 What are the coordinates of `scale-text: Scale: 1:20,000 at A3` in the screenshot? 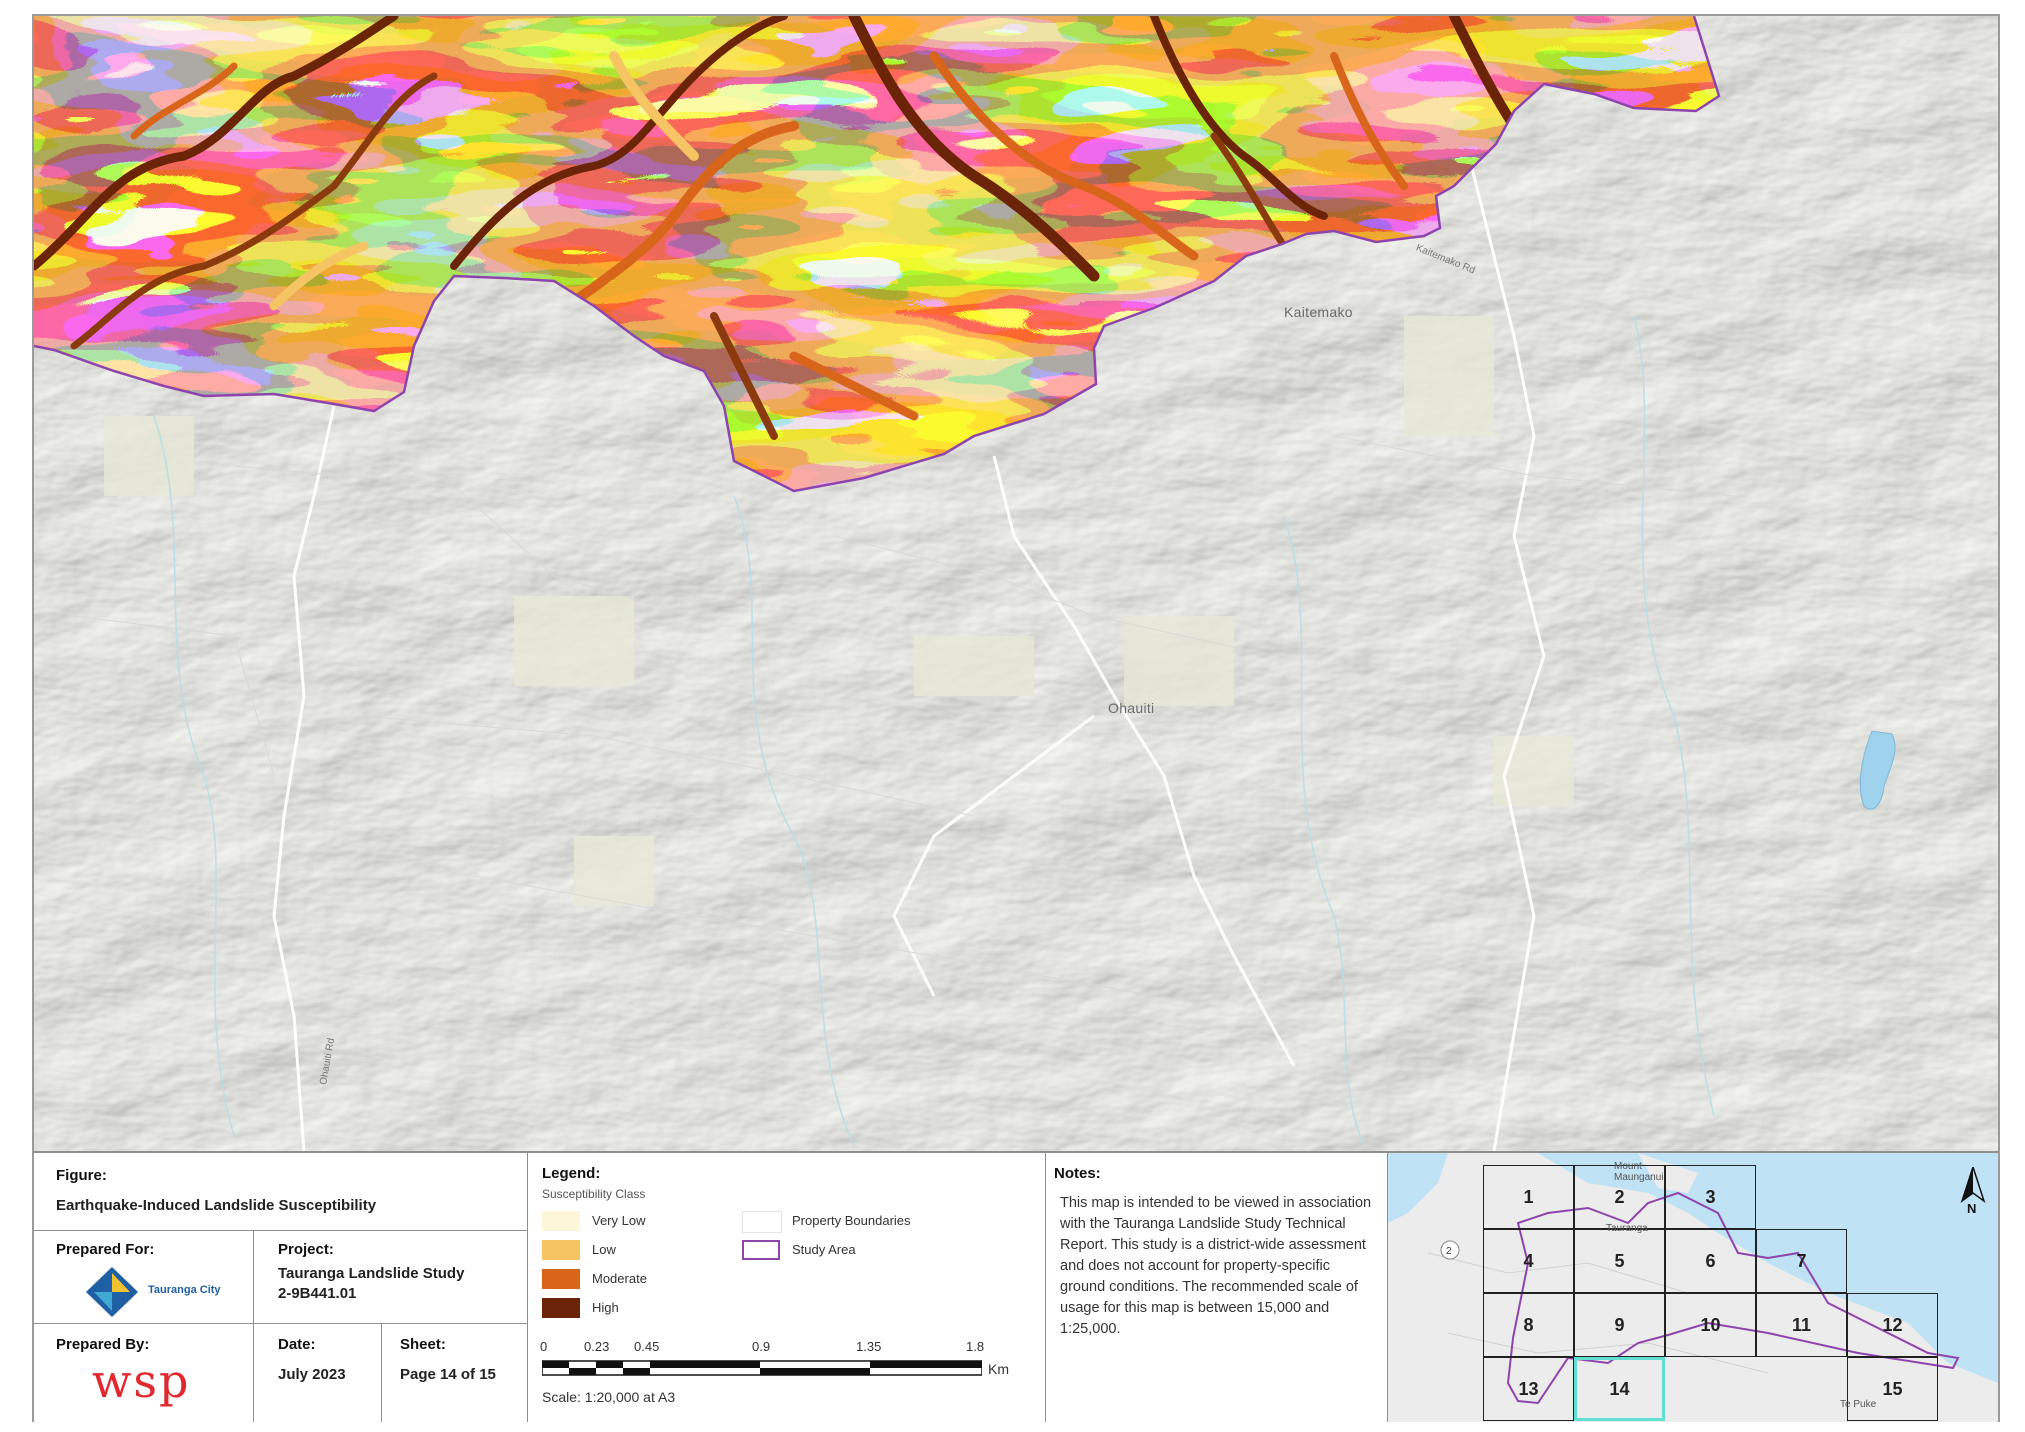 It's located at (609, 1397).